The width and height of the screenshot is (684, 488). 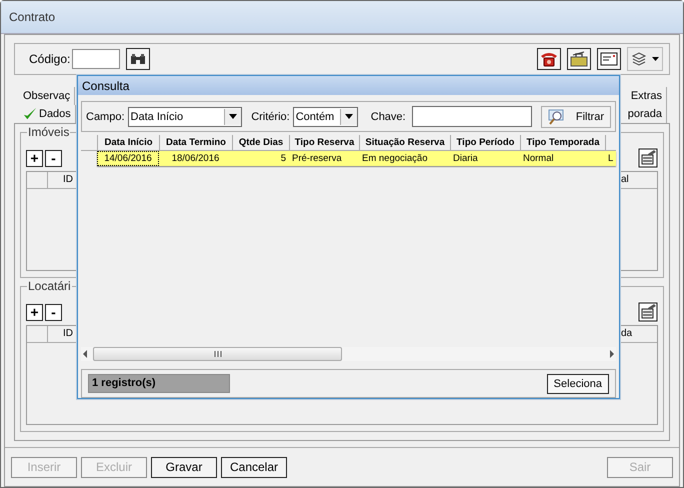 I want to click on layers-icon, so click(x=638, y=59).